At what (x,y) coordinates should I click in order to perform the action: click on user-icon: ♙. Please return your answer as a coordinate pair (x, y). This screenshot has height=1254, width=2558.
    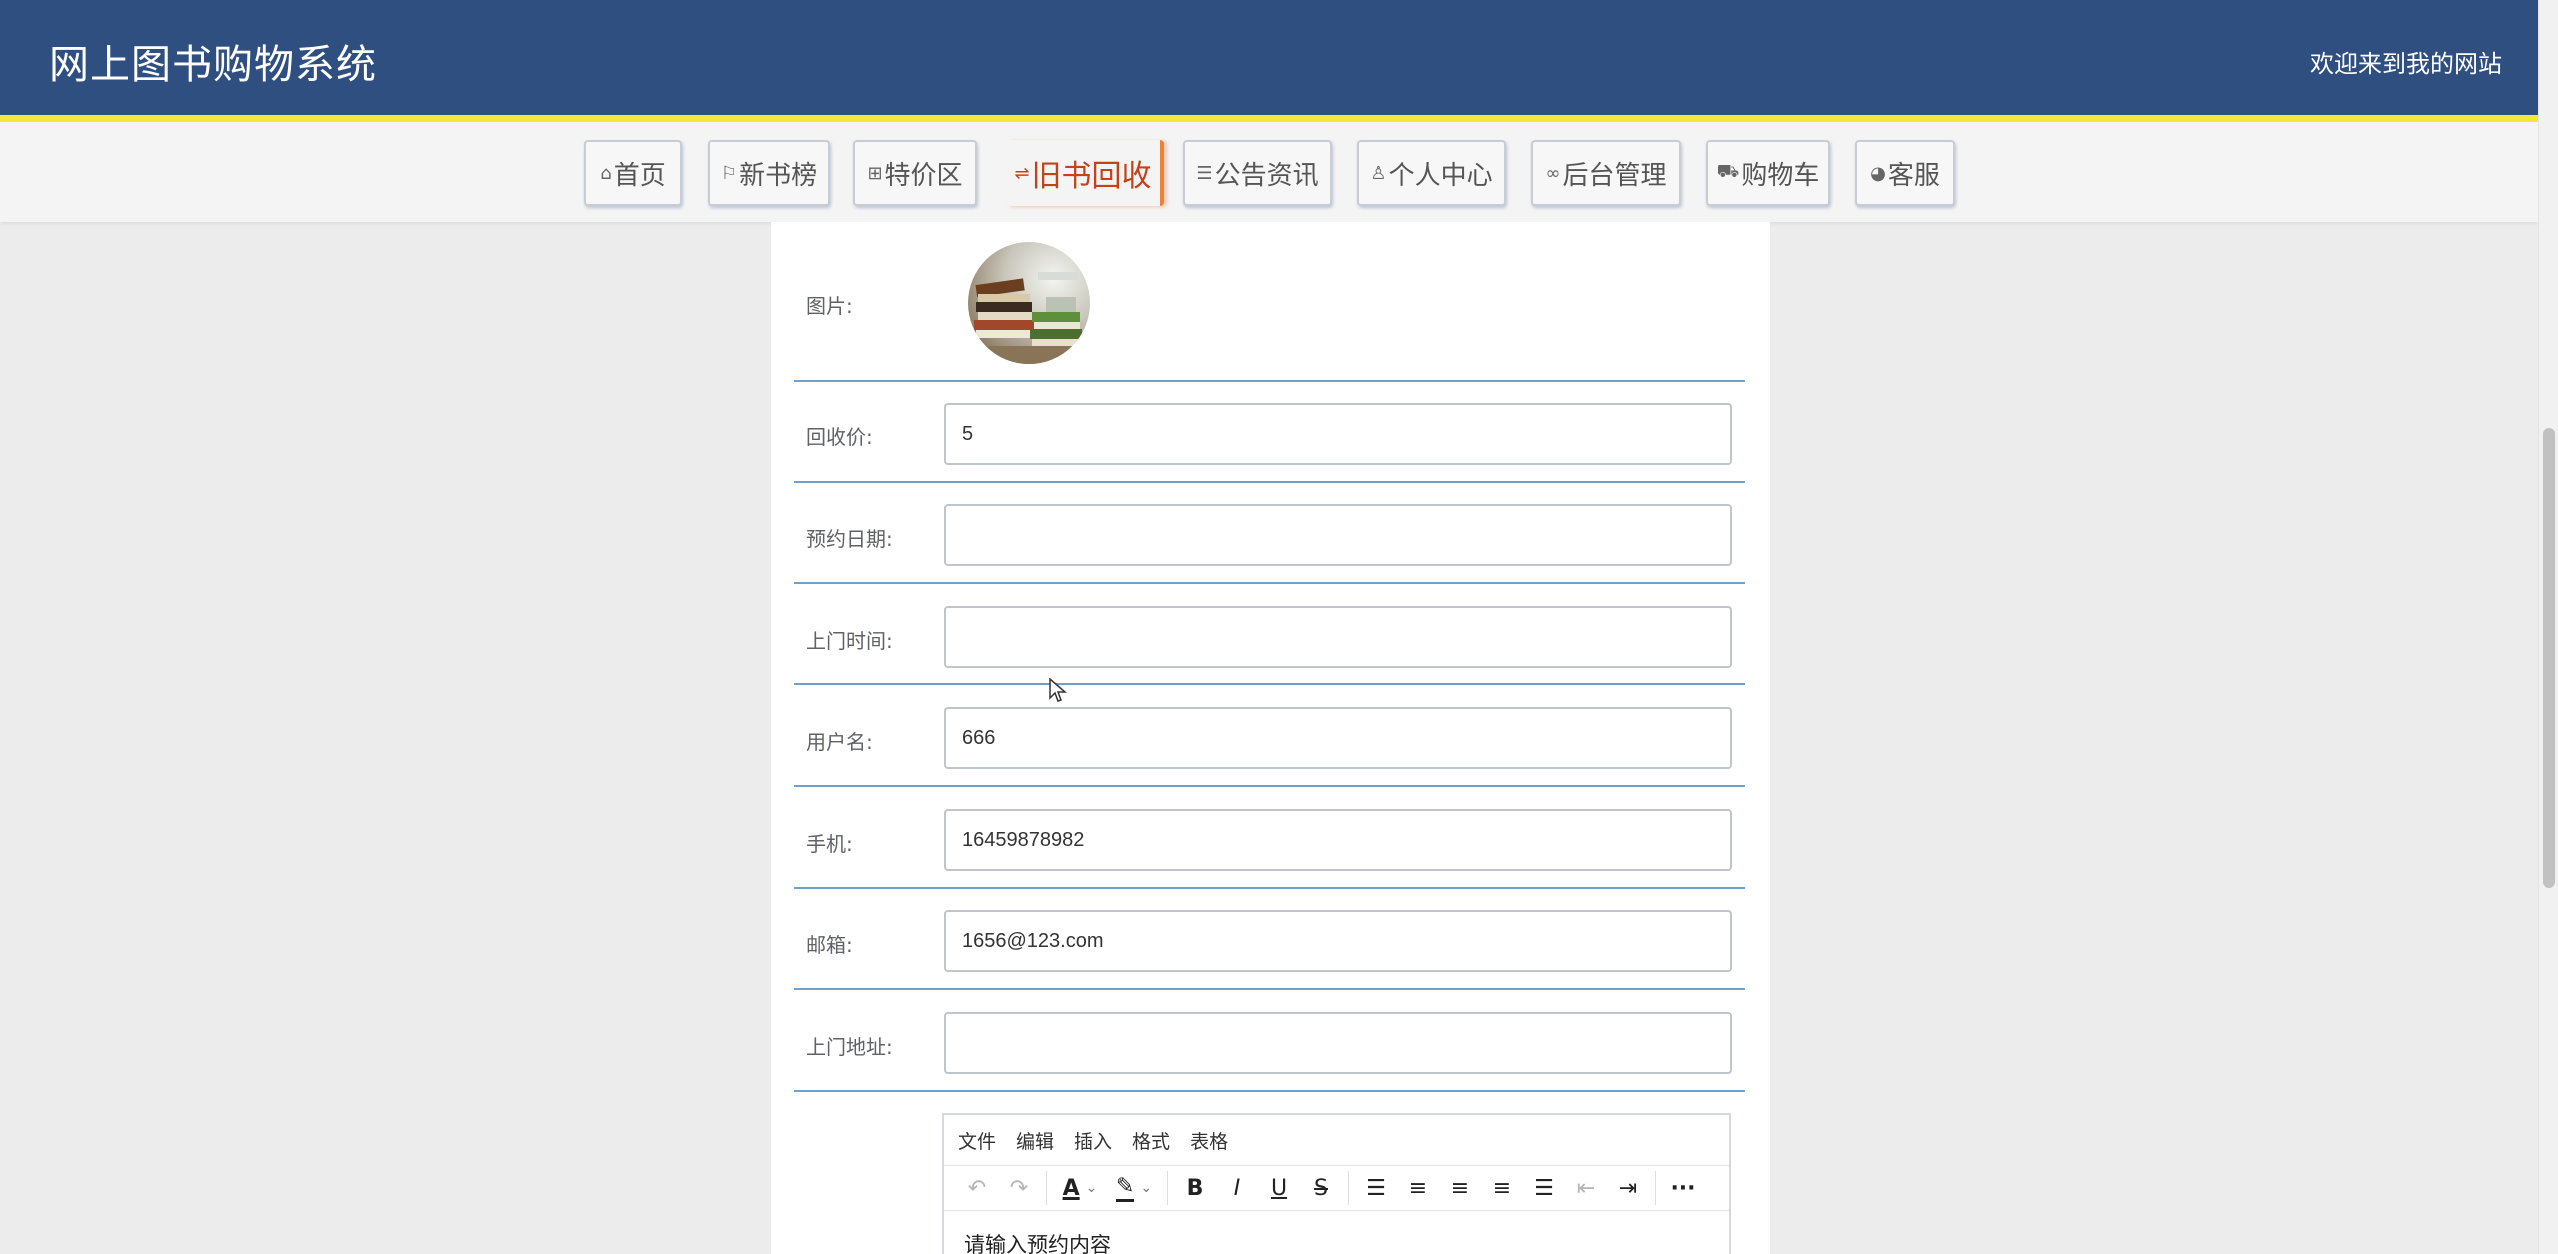
    Looking at the image, I should click on (1378, 173).